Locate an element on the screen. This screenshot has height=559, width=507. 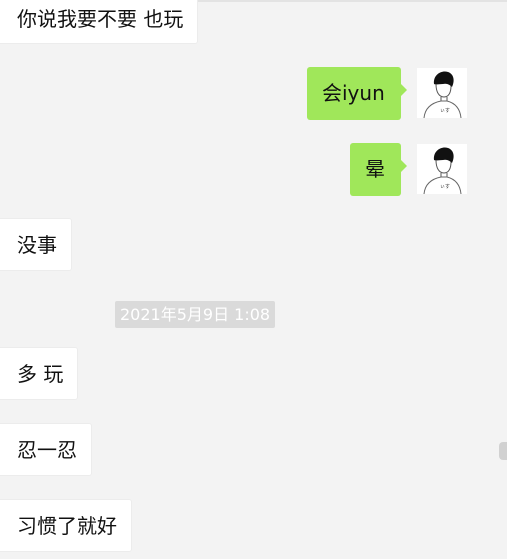
message-bubble-outgoing: 会iyun is located at coordinates (357, 93).